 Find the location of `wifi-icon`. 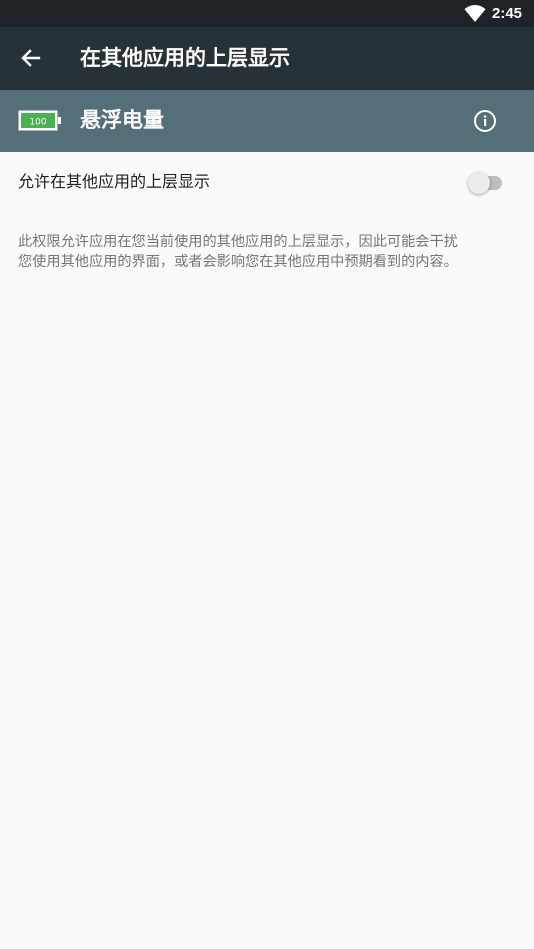

wifi-icon is located at coordinates (475, 13).